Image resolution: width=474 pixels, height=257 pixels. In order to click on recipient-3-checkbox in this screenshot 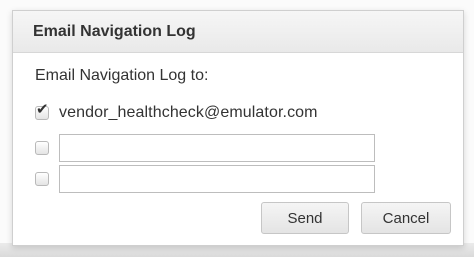, I will do `click(42, 179)`.